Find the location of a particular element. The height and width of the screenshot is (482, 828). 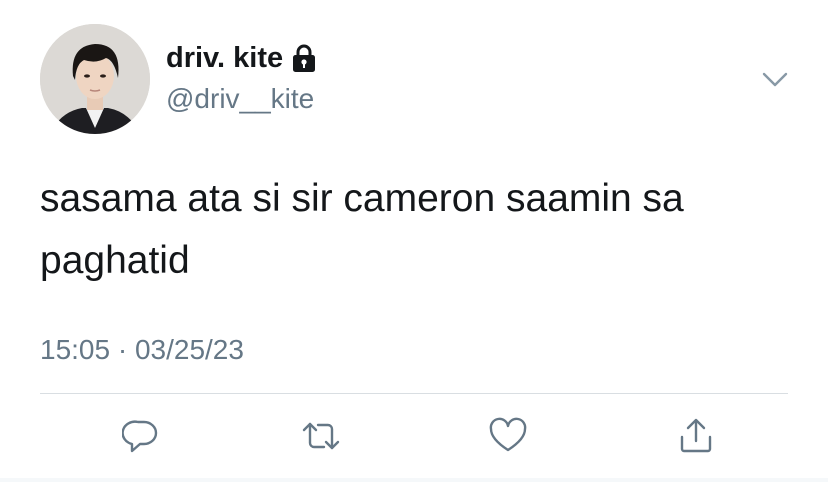

reply-icon is located at coordinates (140, 438).